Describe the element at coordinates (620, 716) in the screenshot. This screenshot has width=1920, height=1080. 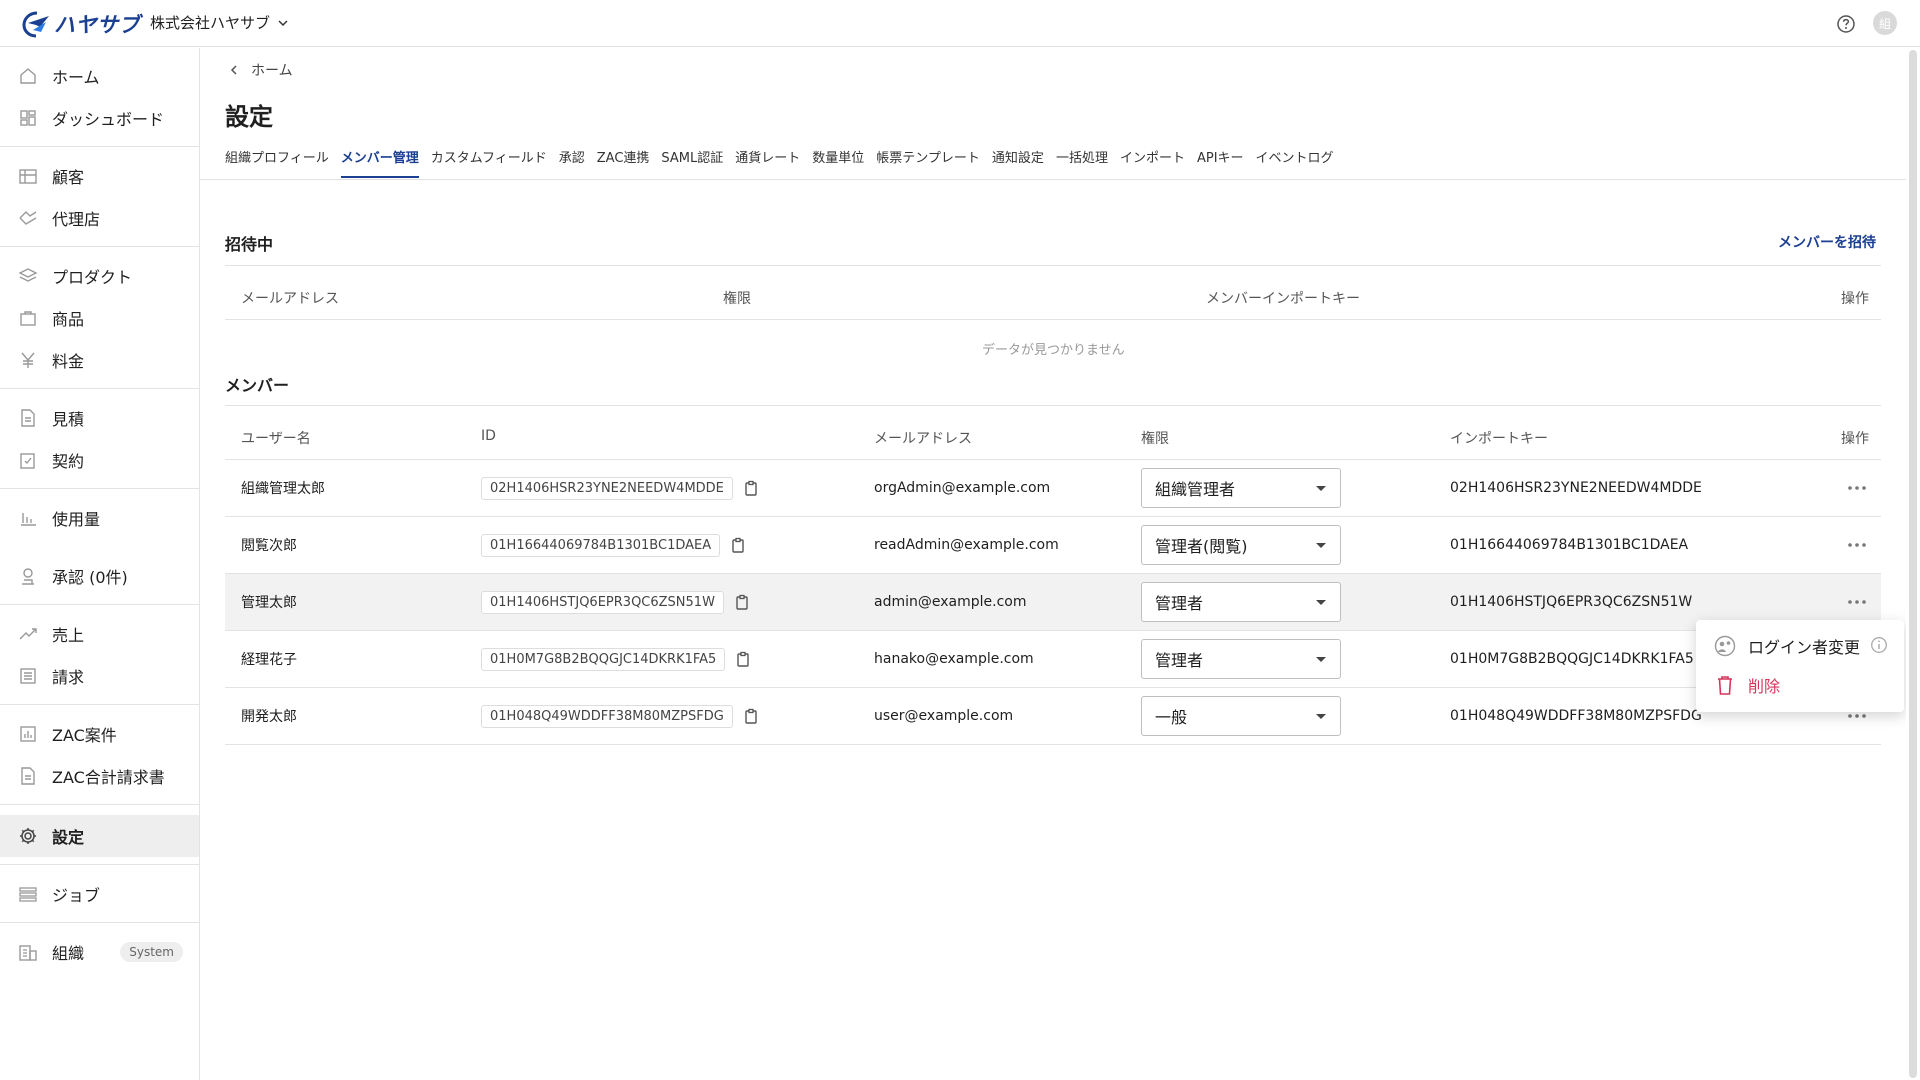
I see `id-cell: 01H048Q49WDDFF38M80MZPSFDG` at that location.